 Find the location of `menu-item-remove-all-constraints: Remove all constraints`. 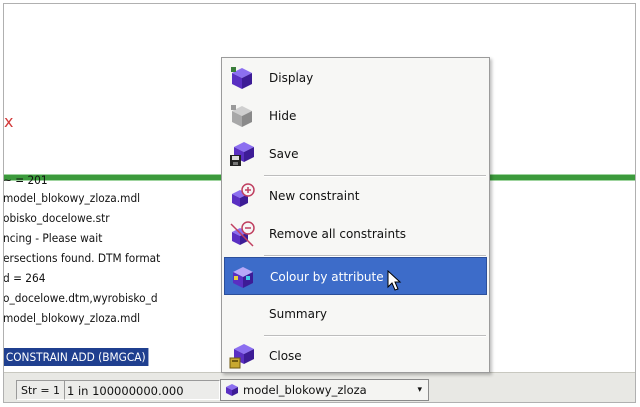

menu-item-remove-all-constraints: Remove all constraints is located at coordinates (355, 234).